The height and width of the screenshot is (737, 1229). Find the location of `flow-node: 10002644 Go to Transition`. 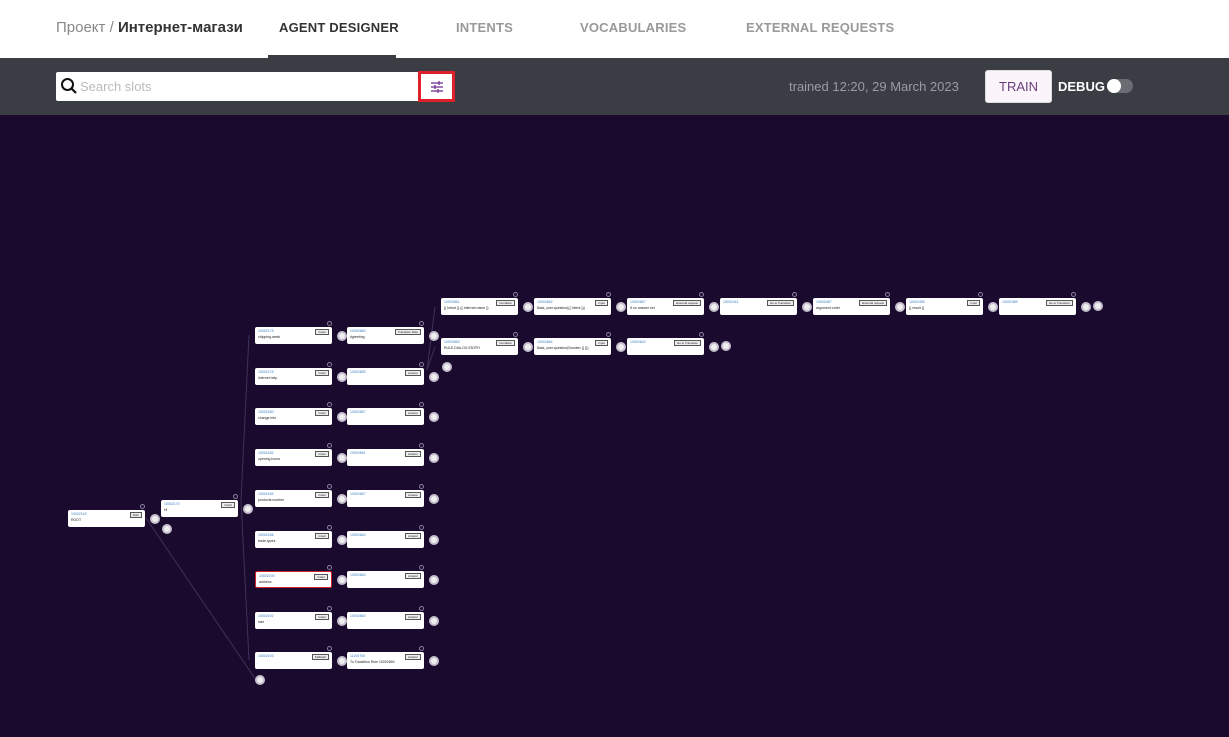

flow-node: 10002644 Go to Transition is located at coordinates (665, 346).